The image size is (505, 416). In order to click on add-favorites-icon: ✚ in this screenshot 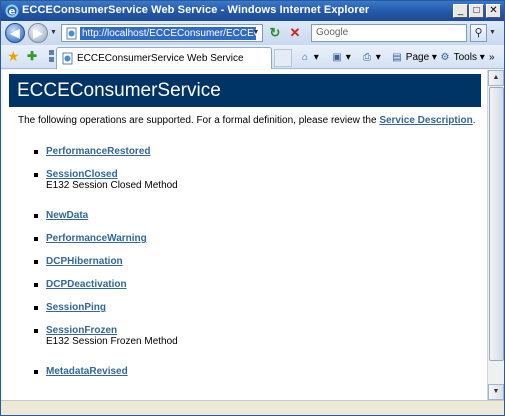, I will do `click(34, 56)`.